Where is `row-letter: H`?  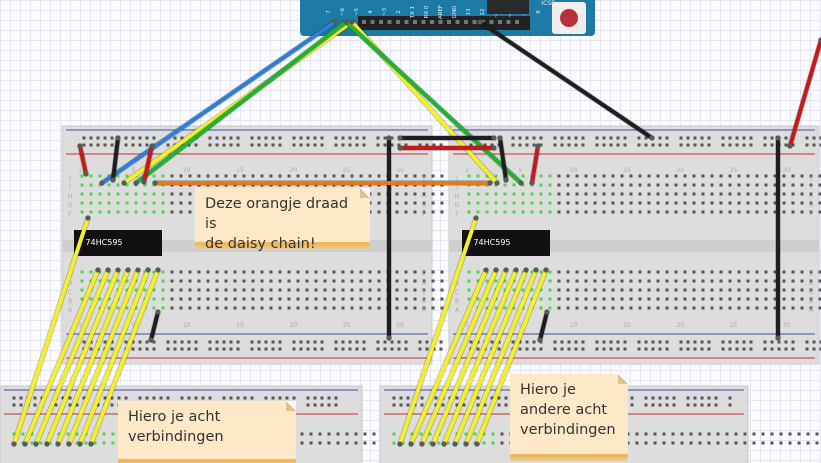
row-letter: H is located at coordinates (457, 196).